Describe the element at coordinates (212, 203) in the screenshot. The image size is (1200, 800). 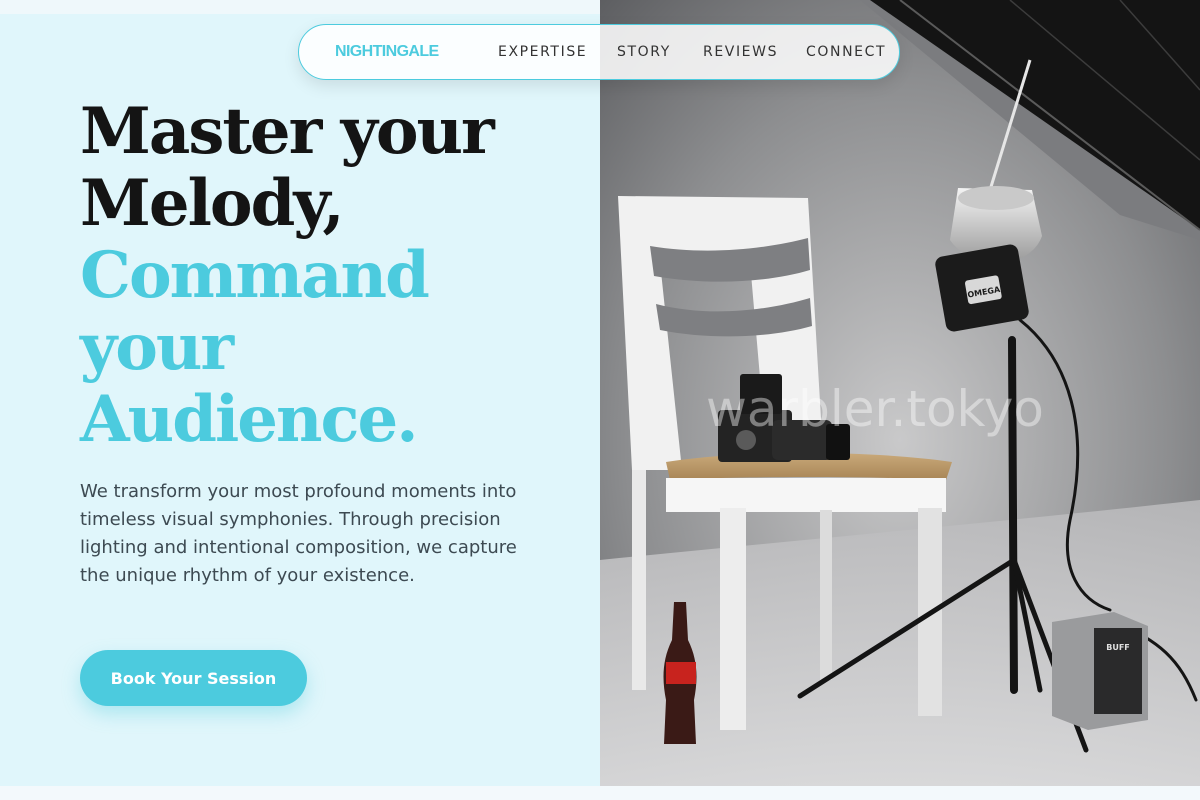
I see `hero-title-line-2: Melody,` at that location.